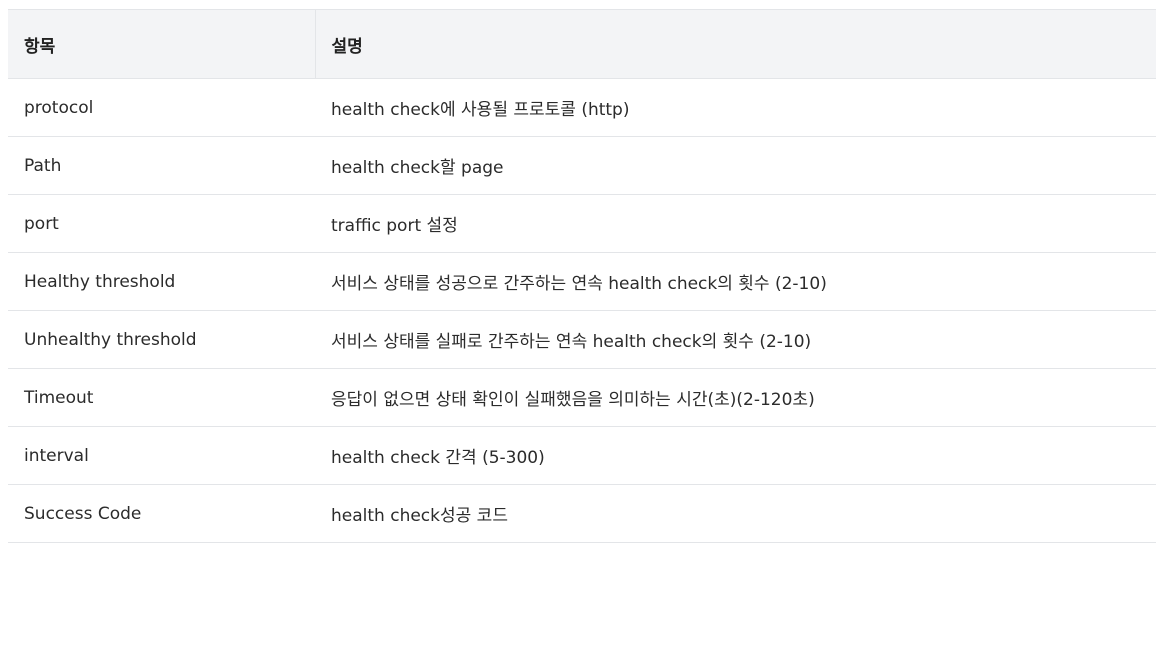 This screenshot has height=650, width=1161. I want to click on header-item: 항목, so click(162, 44).